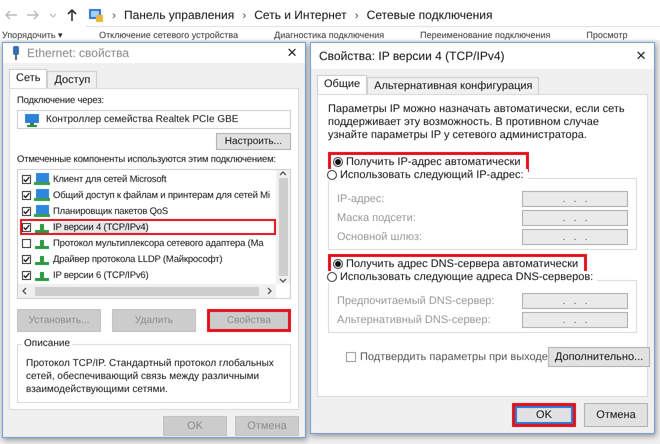 This screenshot has height=444, width=660. I want to click on component-item: Драйвер протокола LLDP (Майкрософт), so click(148, 259).